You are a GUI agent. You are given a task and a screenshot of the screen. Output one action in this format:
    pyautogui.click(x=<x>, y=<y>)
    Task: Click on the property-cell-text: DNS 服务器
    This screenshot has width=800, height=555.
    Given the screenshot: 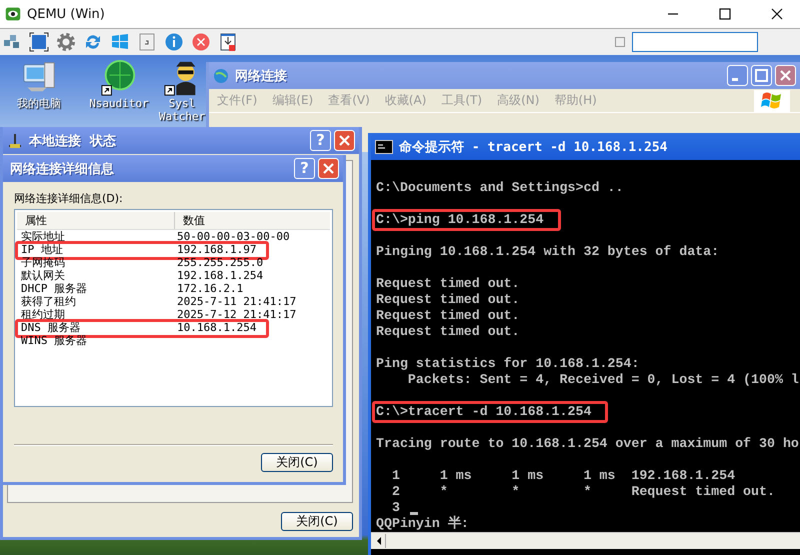 What is the action you would take?
    pyautogui.click(x=51, y=327)
    